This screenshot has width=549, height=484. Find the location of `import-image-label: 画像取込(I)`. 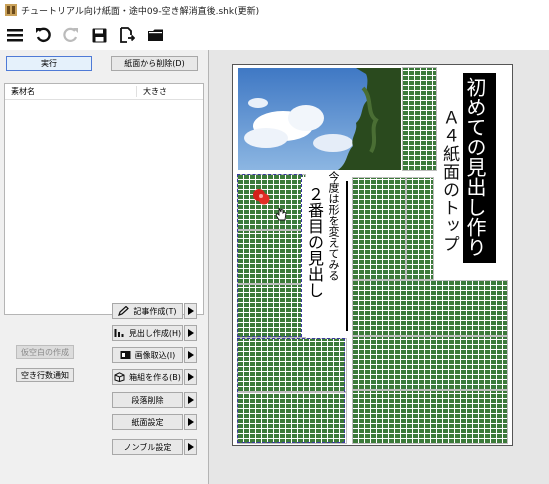

import-image-label: 画像取込(I) is located at coordinates (155, 355).